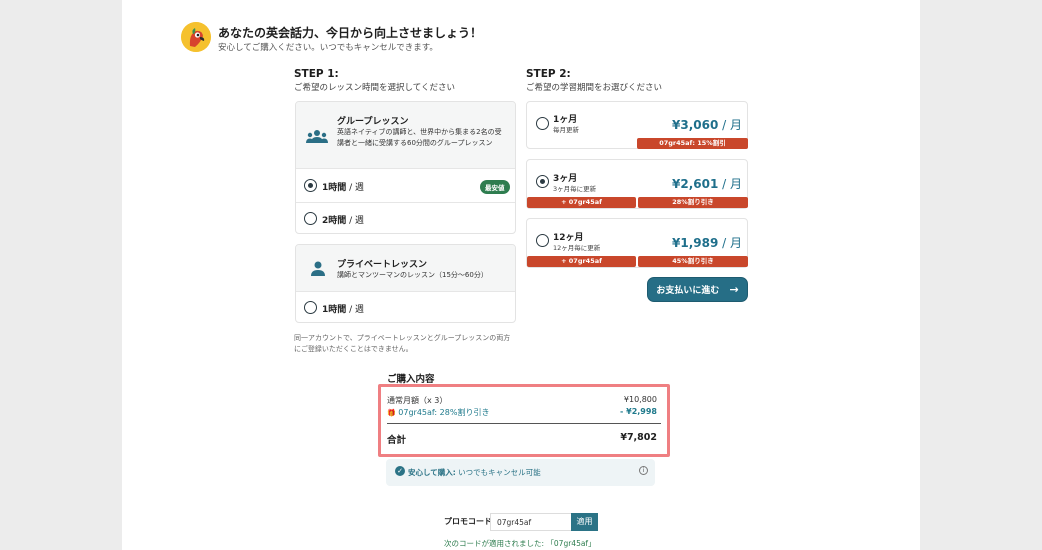 The height and width of the screenshot is (550, 1042). What do you see at coordinates (316, 74) in the screenshot?
I see `step1-title: STEP 1:` at bounding box center [316, 74].